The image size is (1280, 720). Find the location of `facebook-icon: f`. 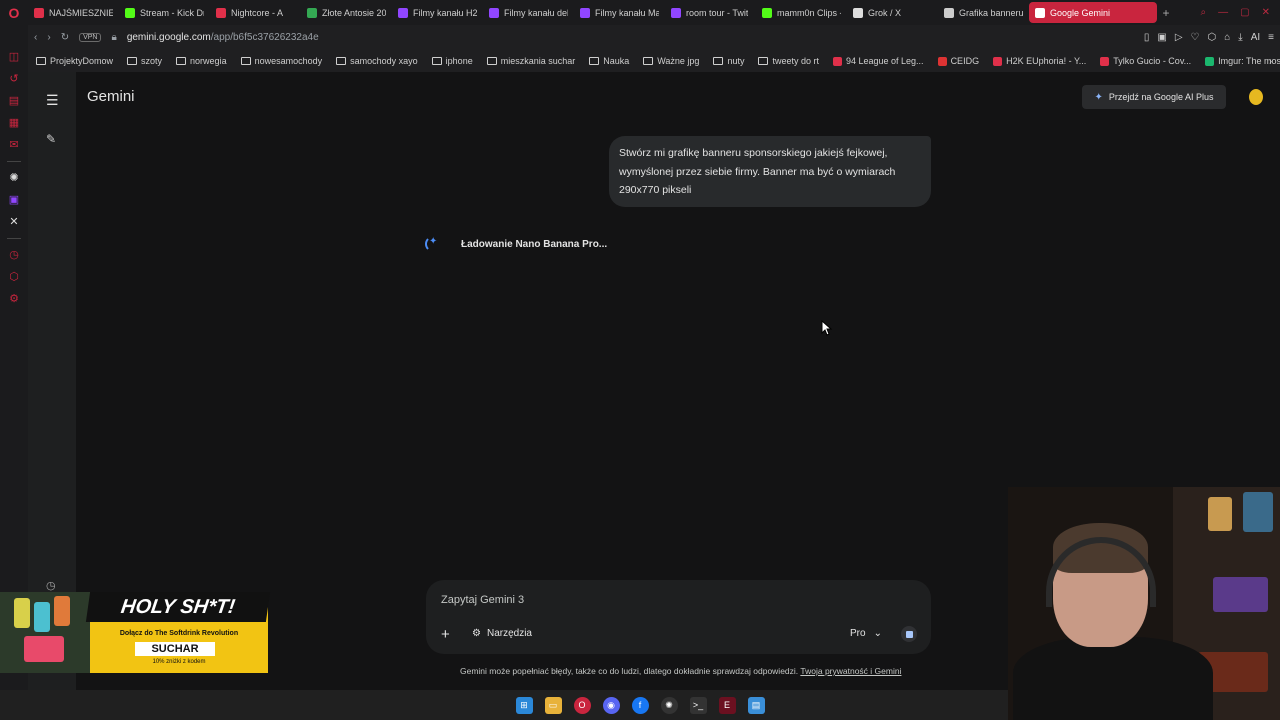

facebook-icon: f is located at coordinates (640, 705).